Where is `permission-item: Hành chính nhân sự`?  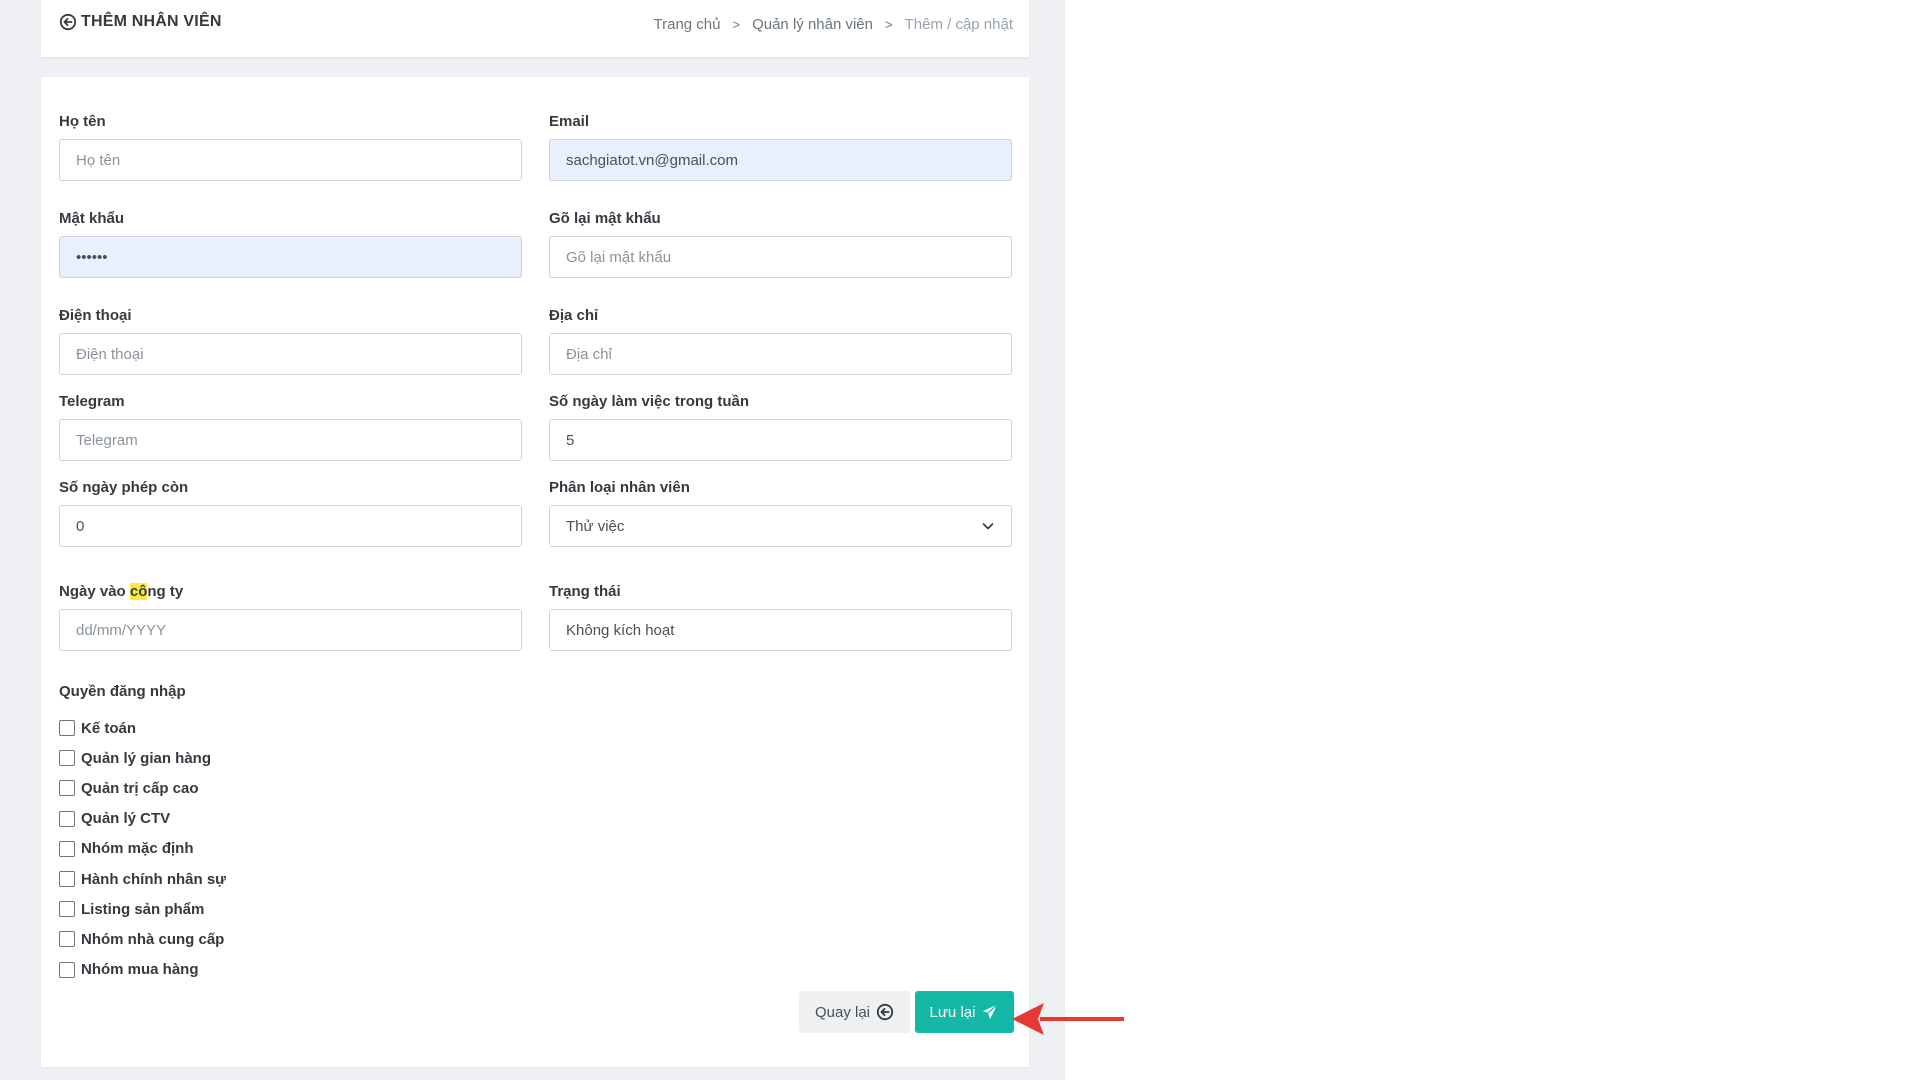 permission-item: Hành chính nhân sự is located at coordinates (142, 879).